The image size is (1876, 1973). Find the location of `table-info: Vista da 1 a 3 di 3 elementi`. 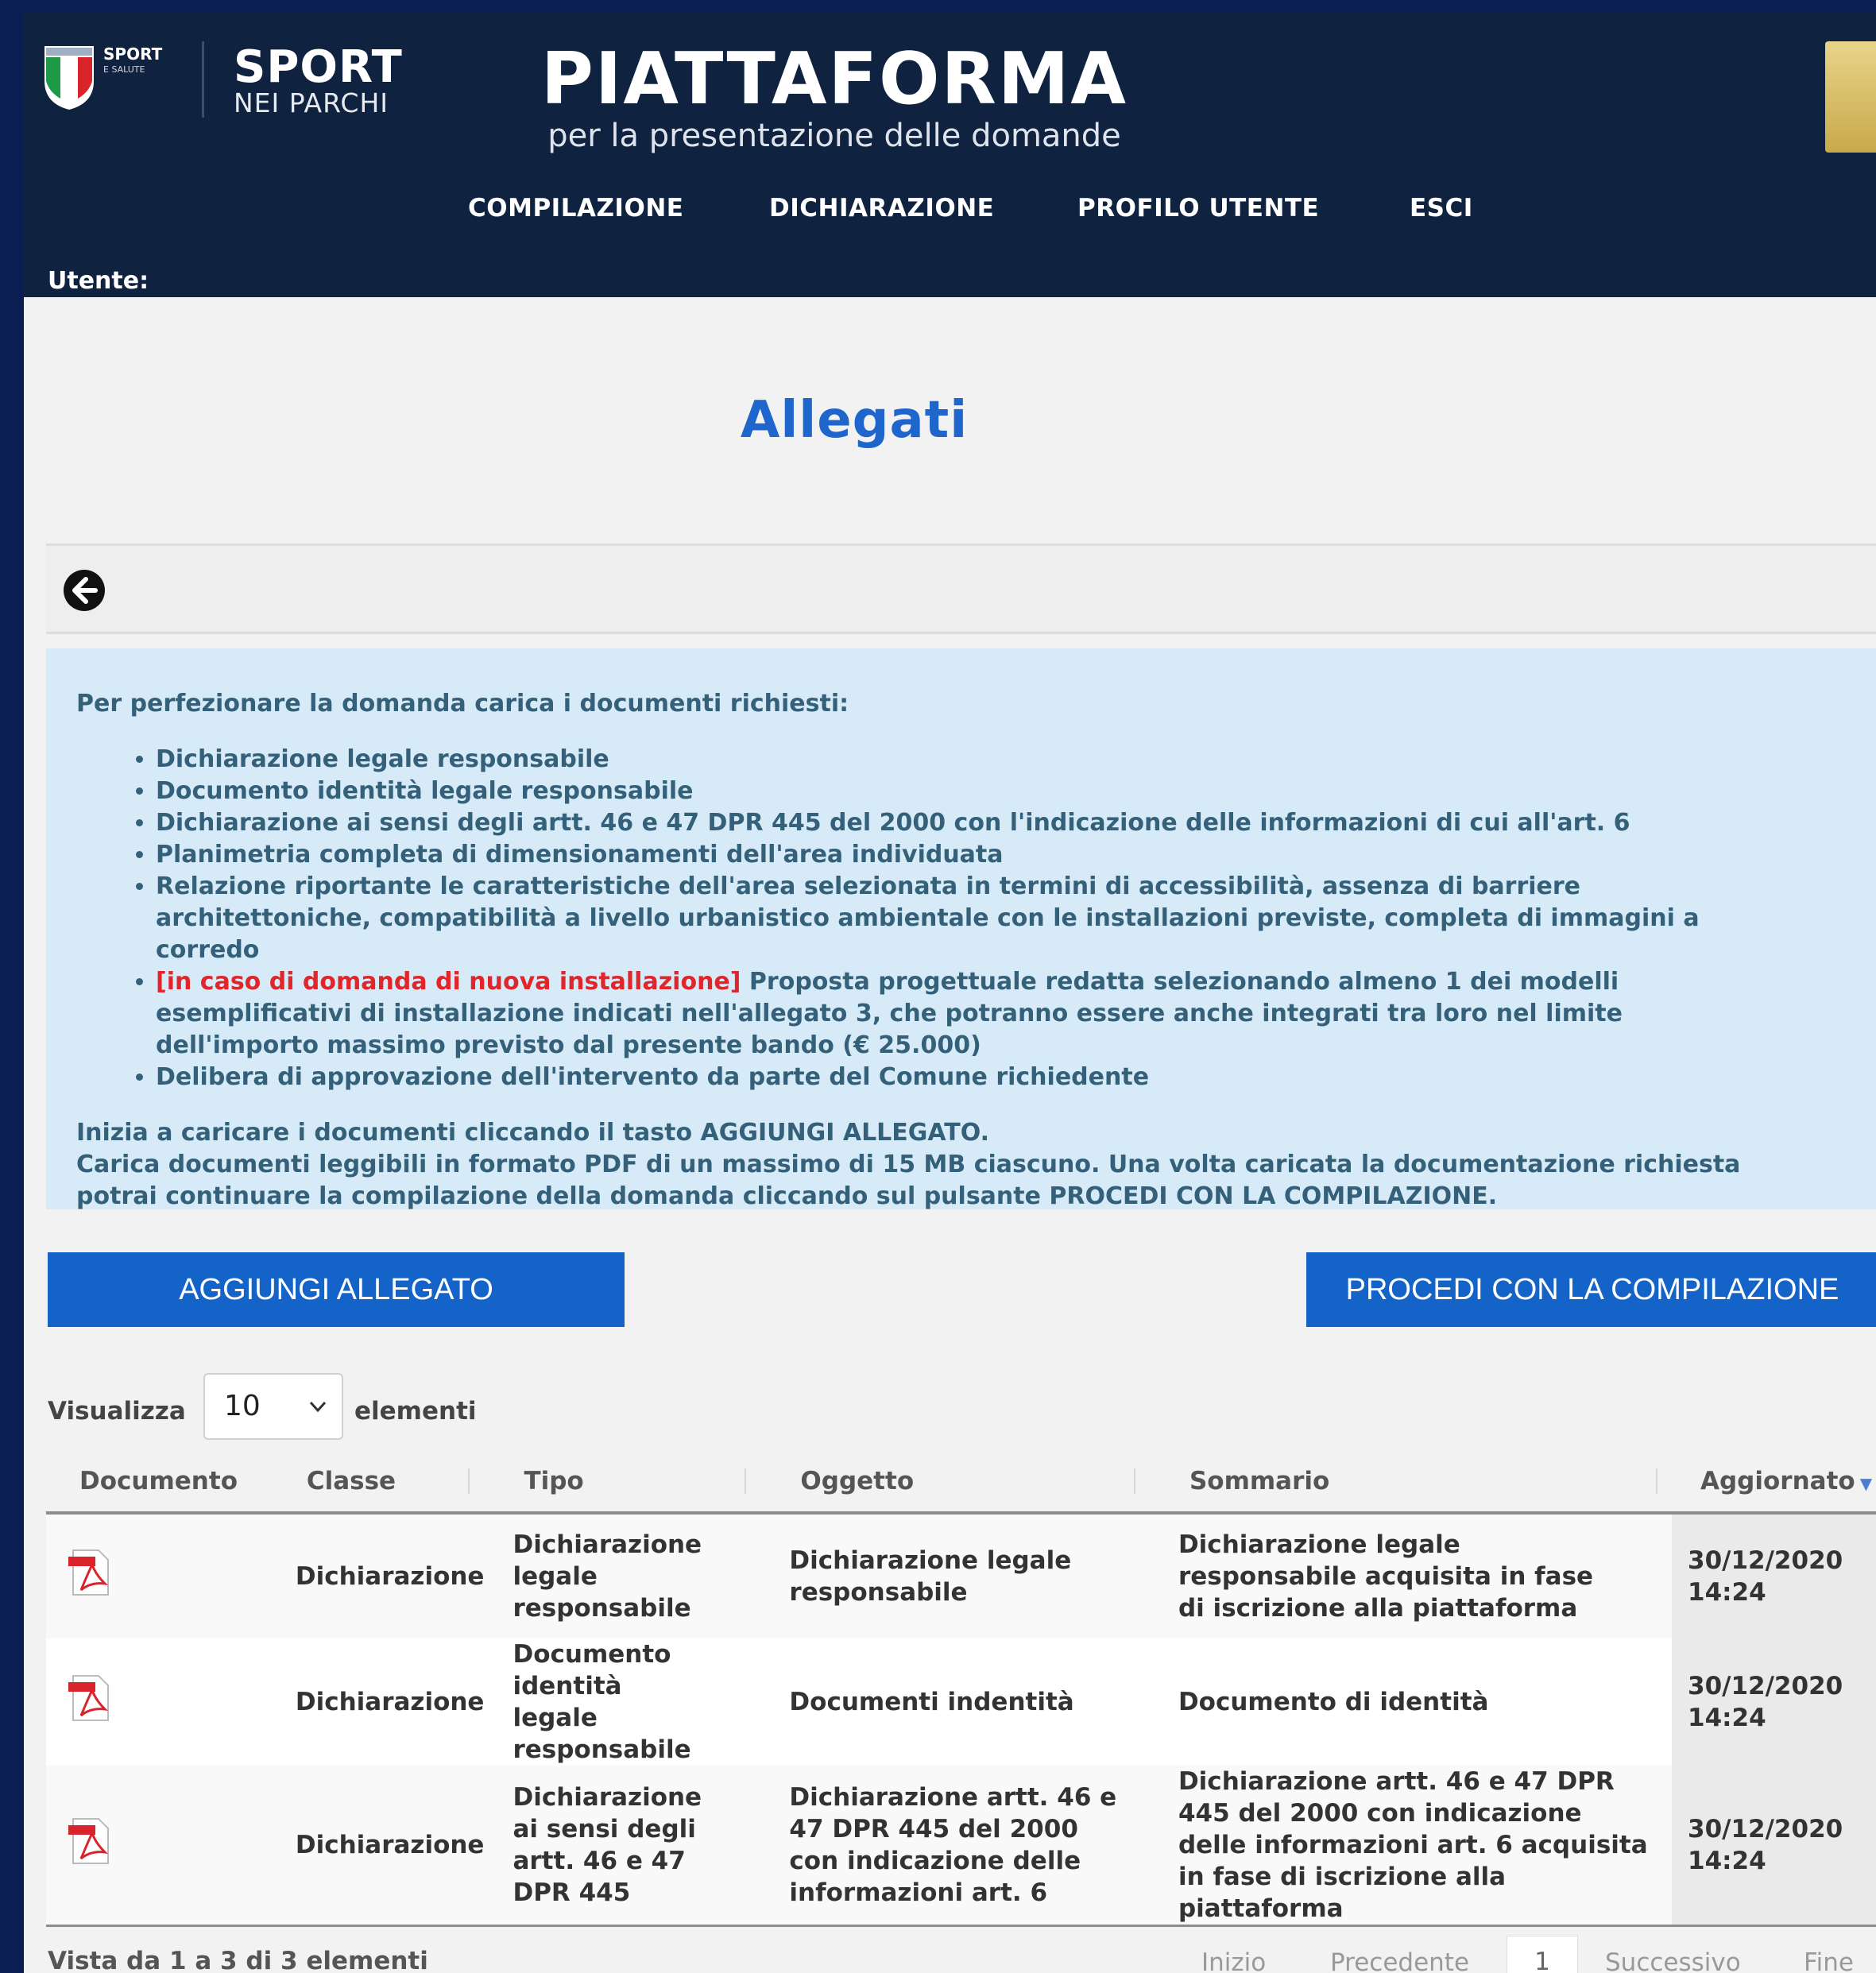

table-info: Vista da 1 a 3 di 3 elementi is located at coordinates (238, 1960).